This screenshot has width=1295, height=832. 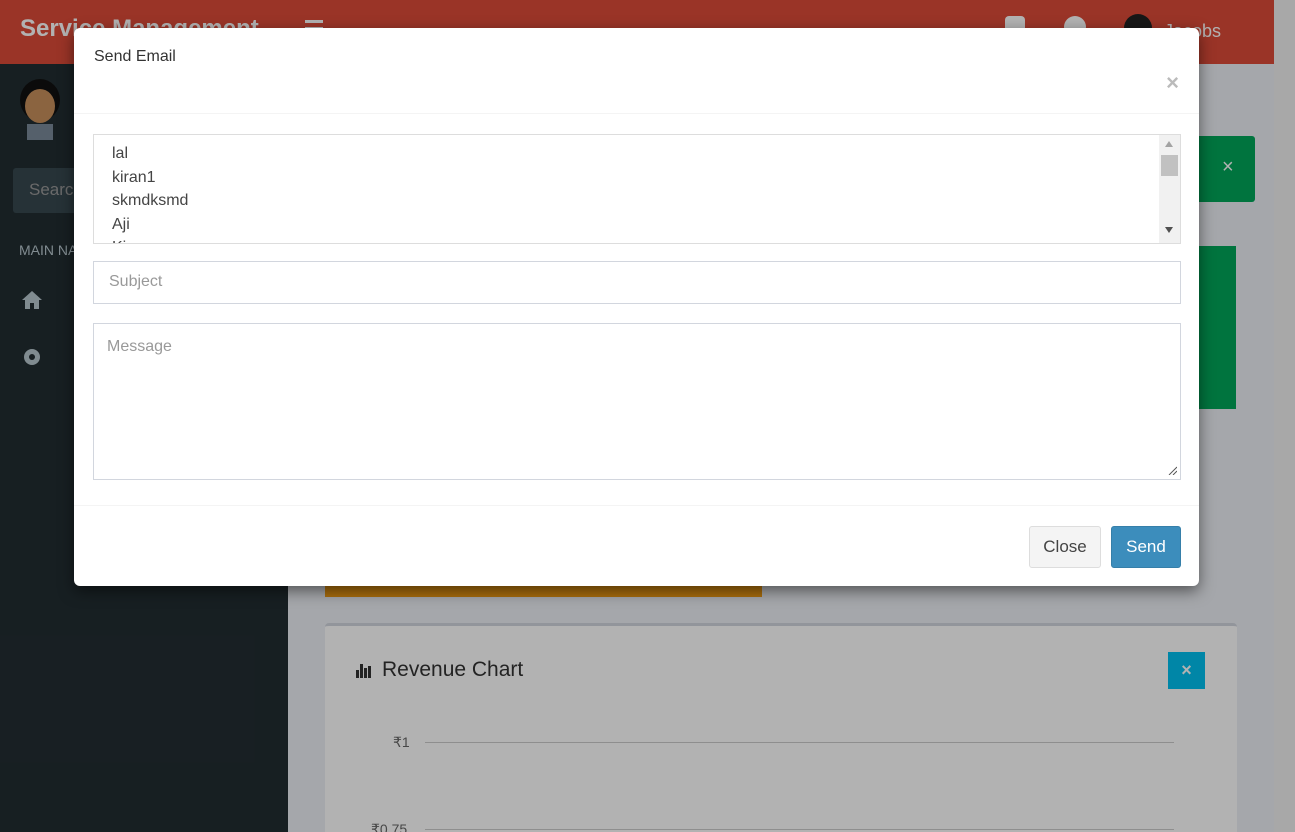 I want to click on recipient-option: skmdksmd, so click(x=646, y=201).